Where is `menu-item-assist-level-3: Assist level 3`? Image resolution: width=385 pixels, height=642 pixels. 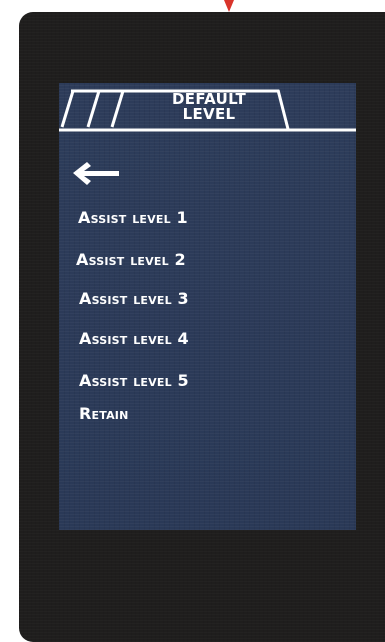 menu-item-assist-level-3: Assist level 3 is located at coordinates (134, 299).